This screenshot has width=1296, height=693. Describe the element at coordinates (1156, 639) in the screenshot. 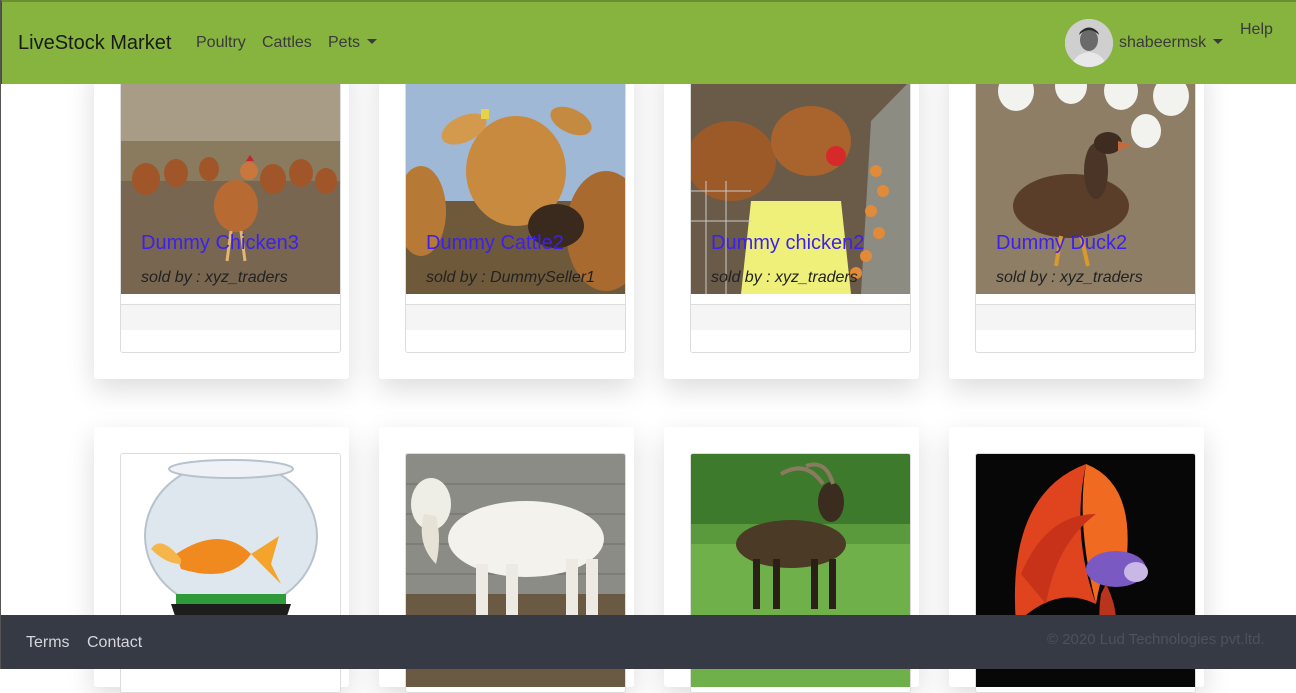

I see `copyright-text: © 2020 Lud Technologies pvt.ltd.` at that location.